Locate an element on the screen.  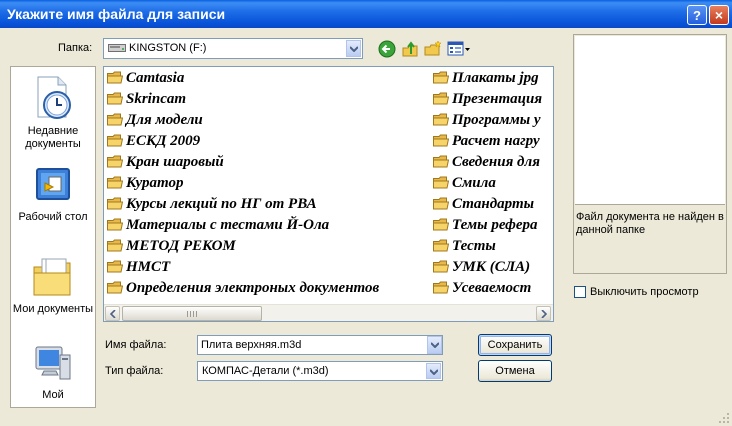
scroll-thumb is located at coordinates (192, 313).